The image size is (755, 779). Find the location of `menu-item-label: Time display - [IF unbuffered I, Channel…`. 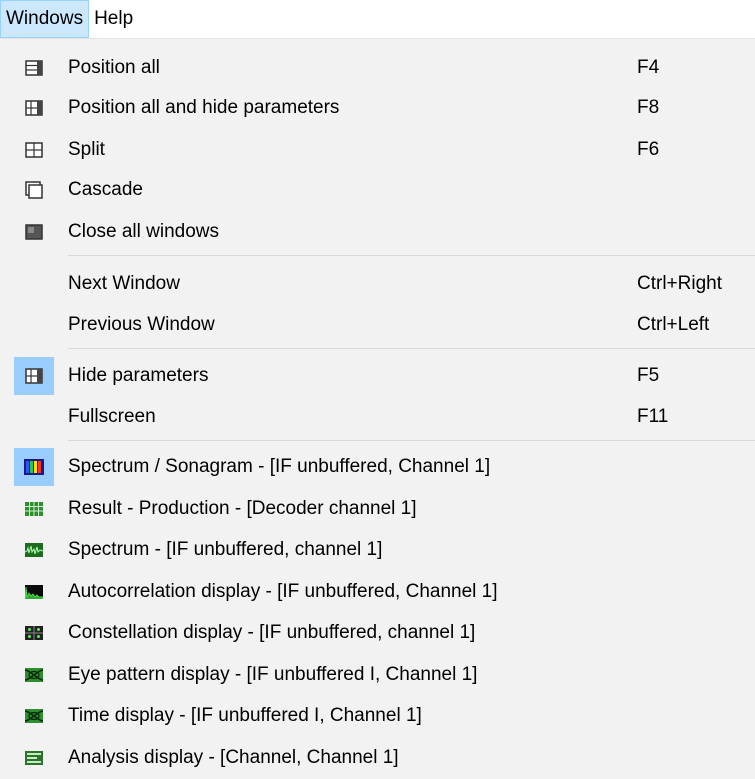

menu-item-label: Time display - [IF unbuffered I, Channel… is located at coordinates (245, 715).